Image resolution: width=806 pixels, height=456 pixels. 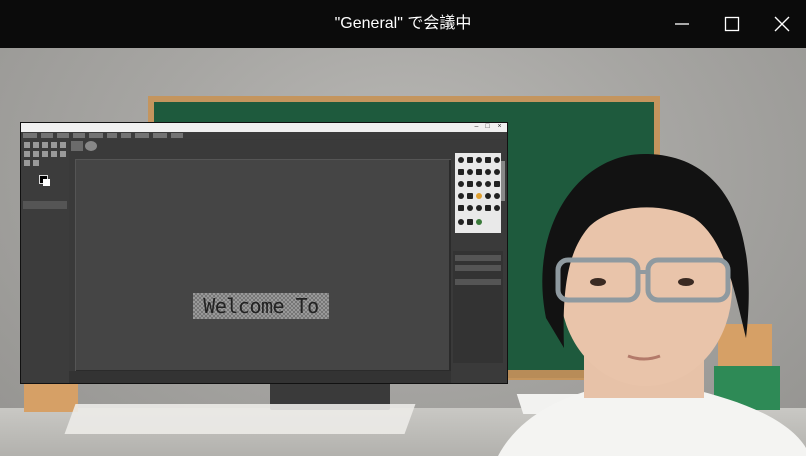 I want to click on close-icon, so click(x=782, y=24).